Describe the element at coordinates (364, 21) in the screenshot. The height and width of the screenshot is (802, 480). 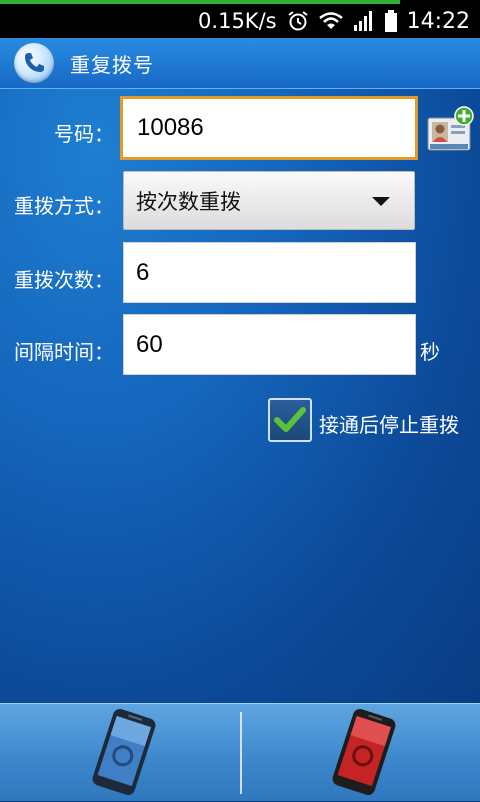
I see `signal-icon` at that location.